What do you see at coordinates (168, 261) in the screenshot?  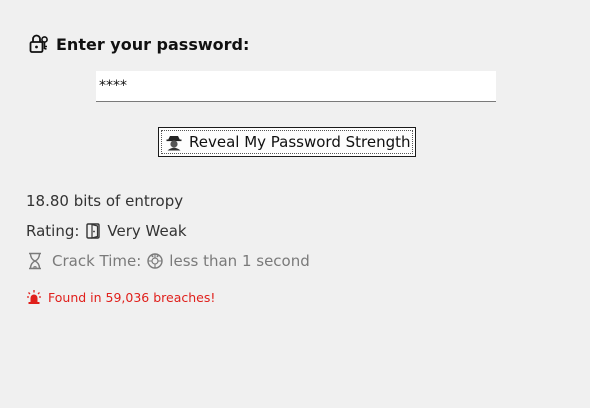 I see `crack-time-row: Crack Time: less than 1 second` at bounding box center [168, 261].